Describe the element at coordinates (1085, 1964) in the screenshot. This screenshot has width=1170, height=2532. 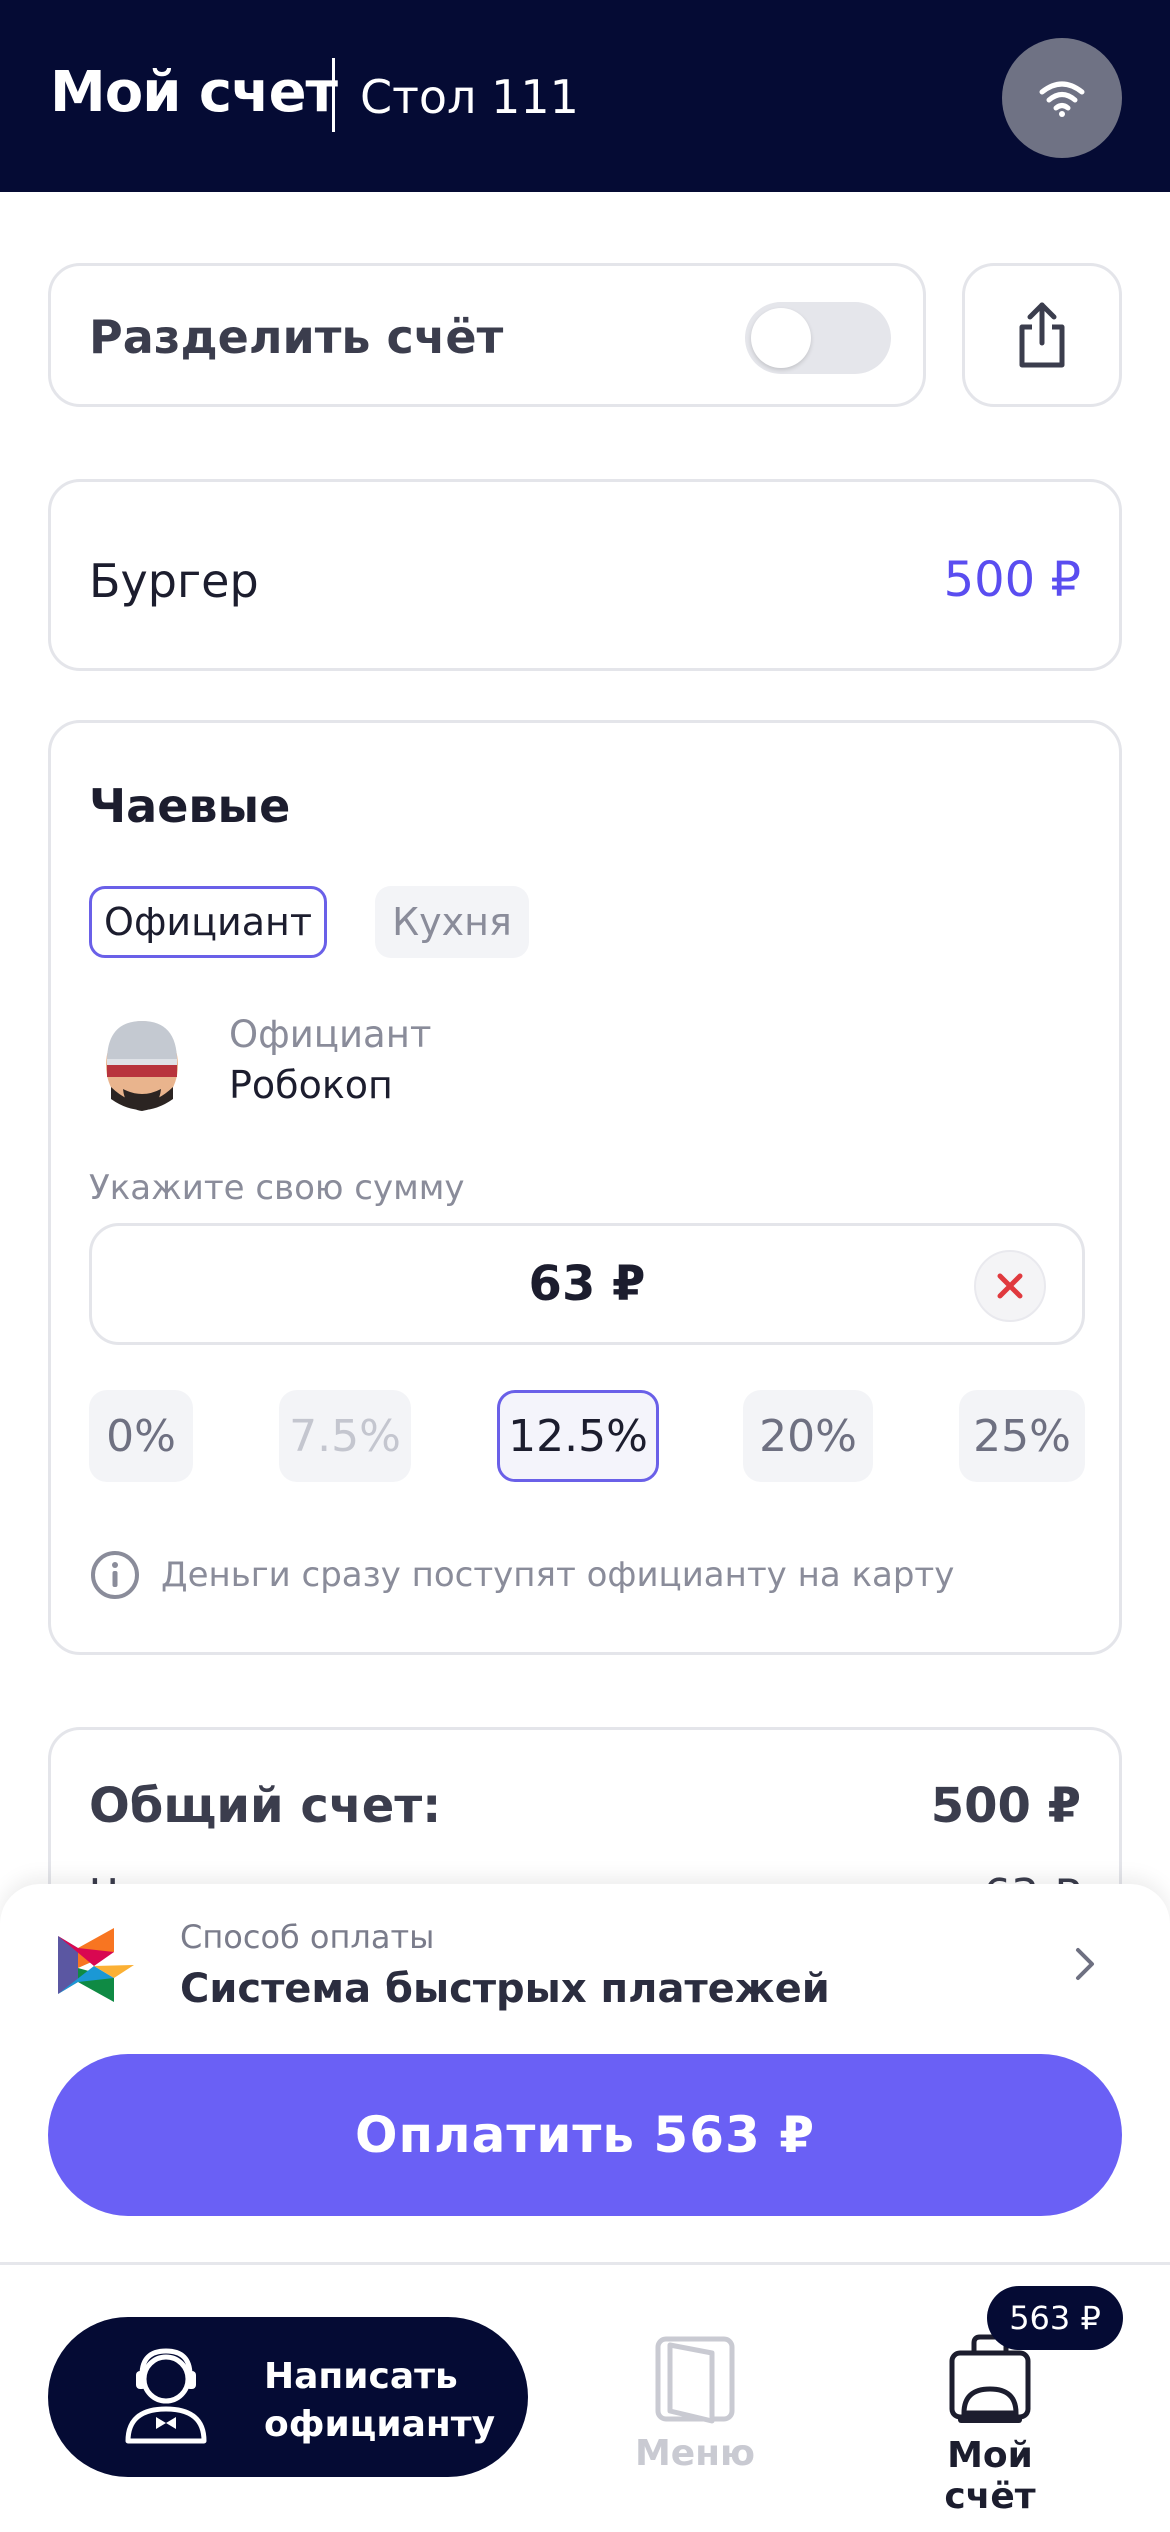
I see `chevron-right-icon` at that location.